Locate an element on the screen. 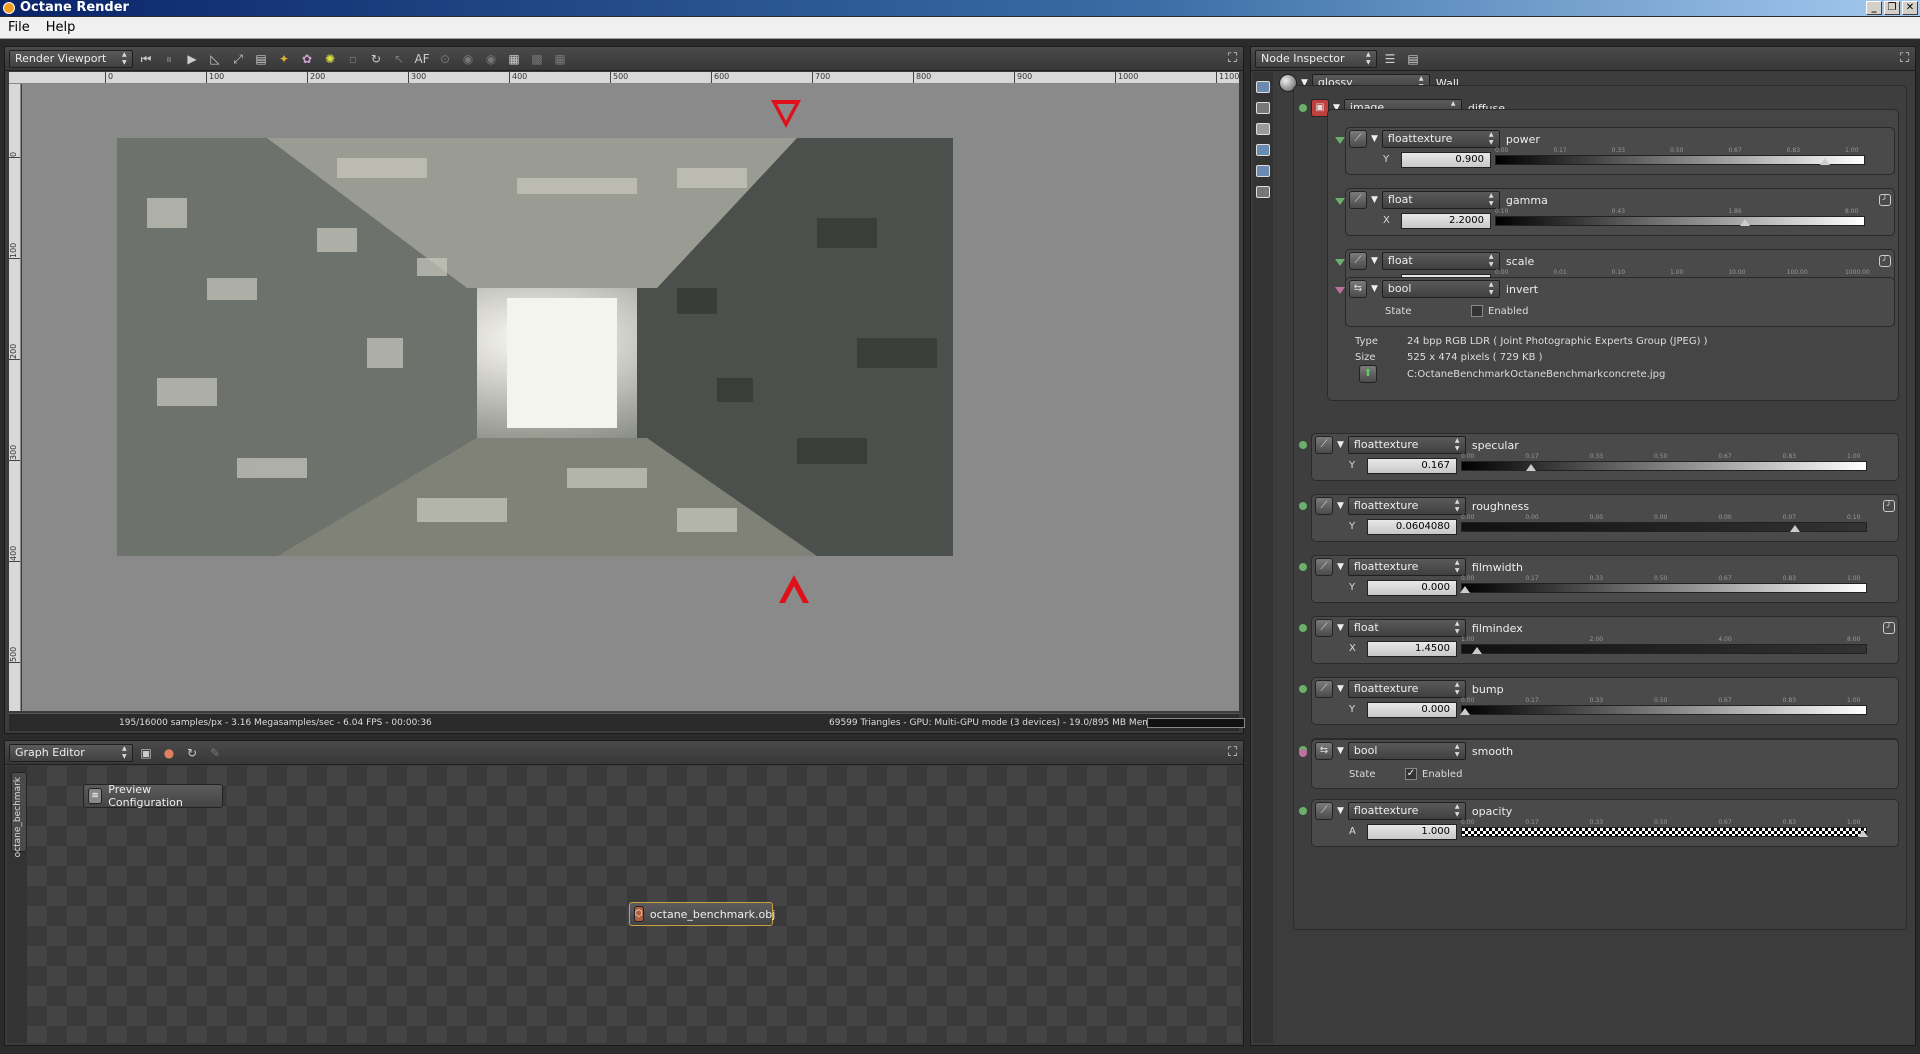 The width and height of the screenshot is (1920, 1054). scale-type-combo: float is located at coordinates (1440, 261).